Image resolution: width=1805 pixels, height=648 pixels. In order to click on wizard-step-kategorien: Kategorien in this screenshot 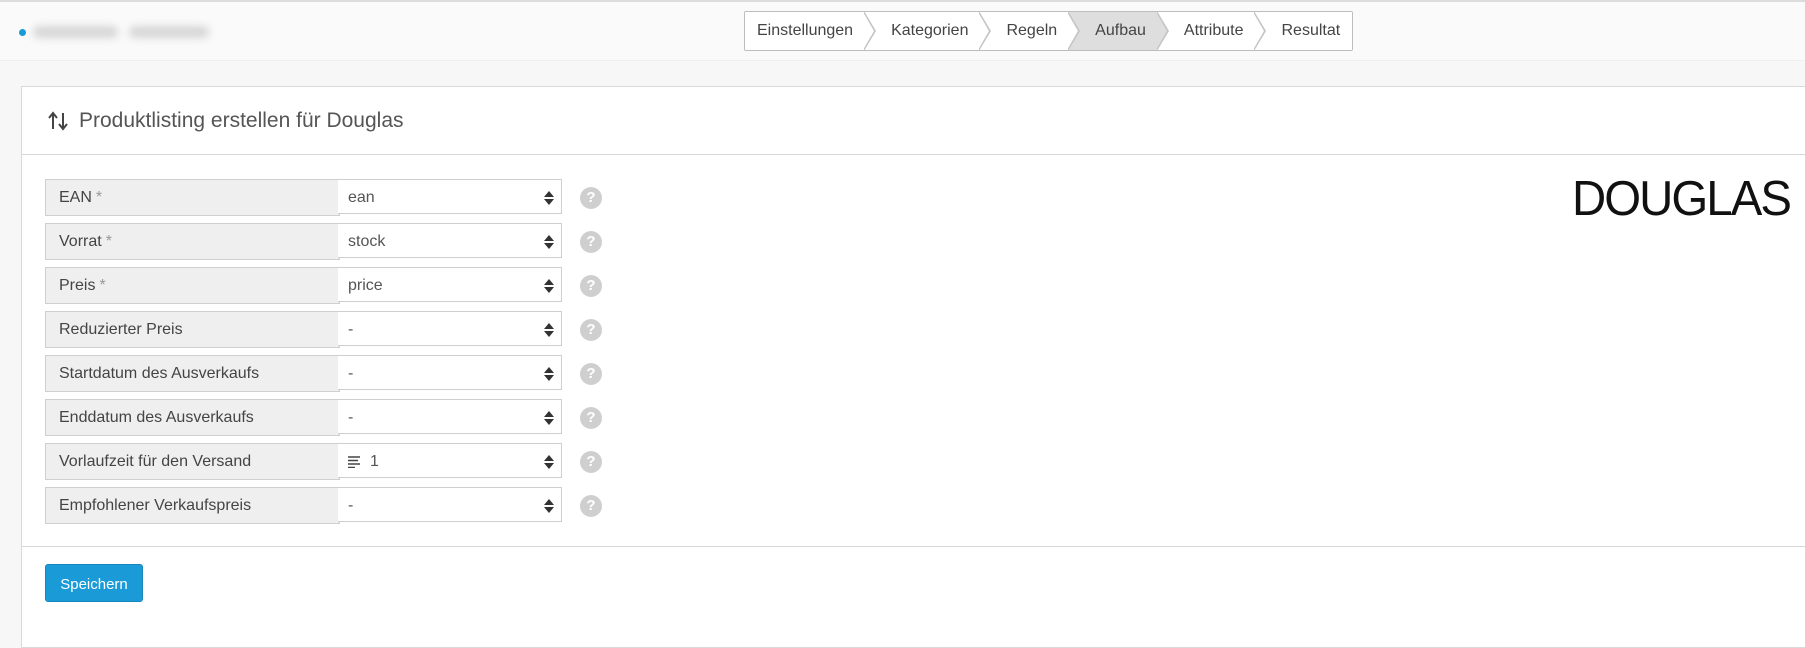, I will do `click(928, 31)`.